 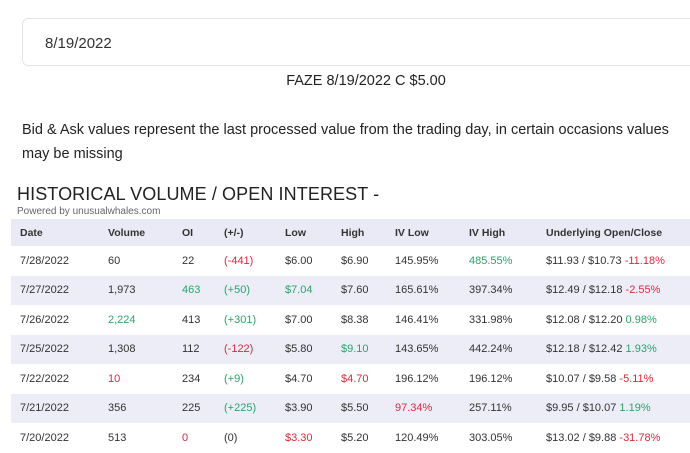 What do you see at coordinates (417, 437) in the screenshot?
I see `cell-iv-low: 120.49%` at bounding box center [417, 437].